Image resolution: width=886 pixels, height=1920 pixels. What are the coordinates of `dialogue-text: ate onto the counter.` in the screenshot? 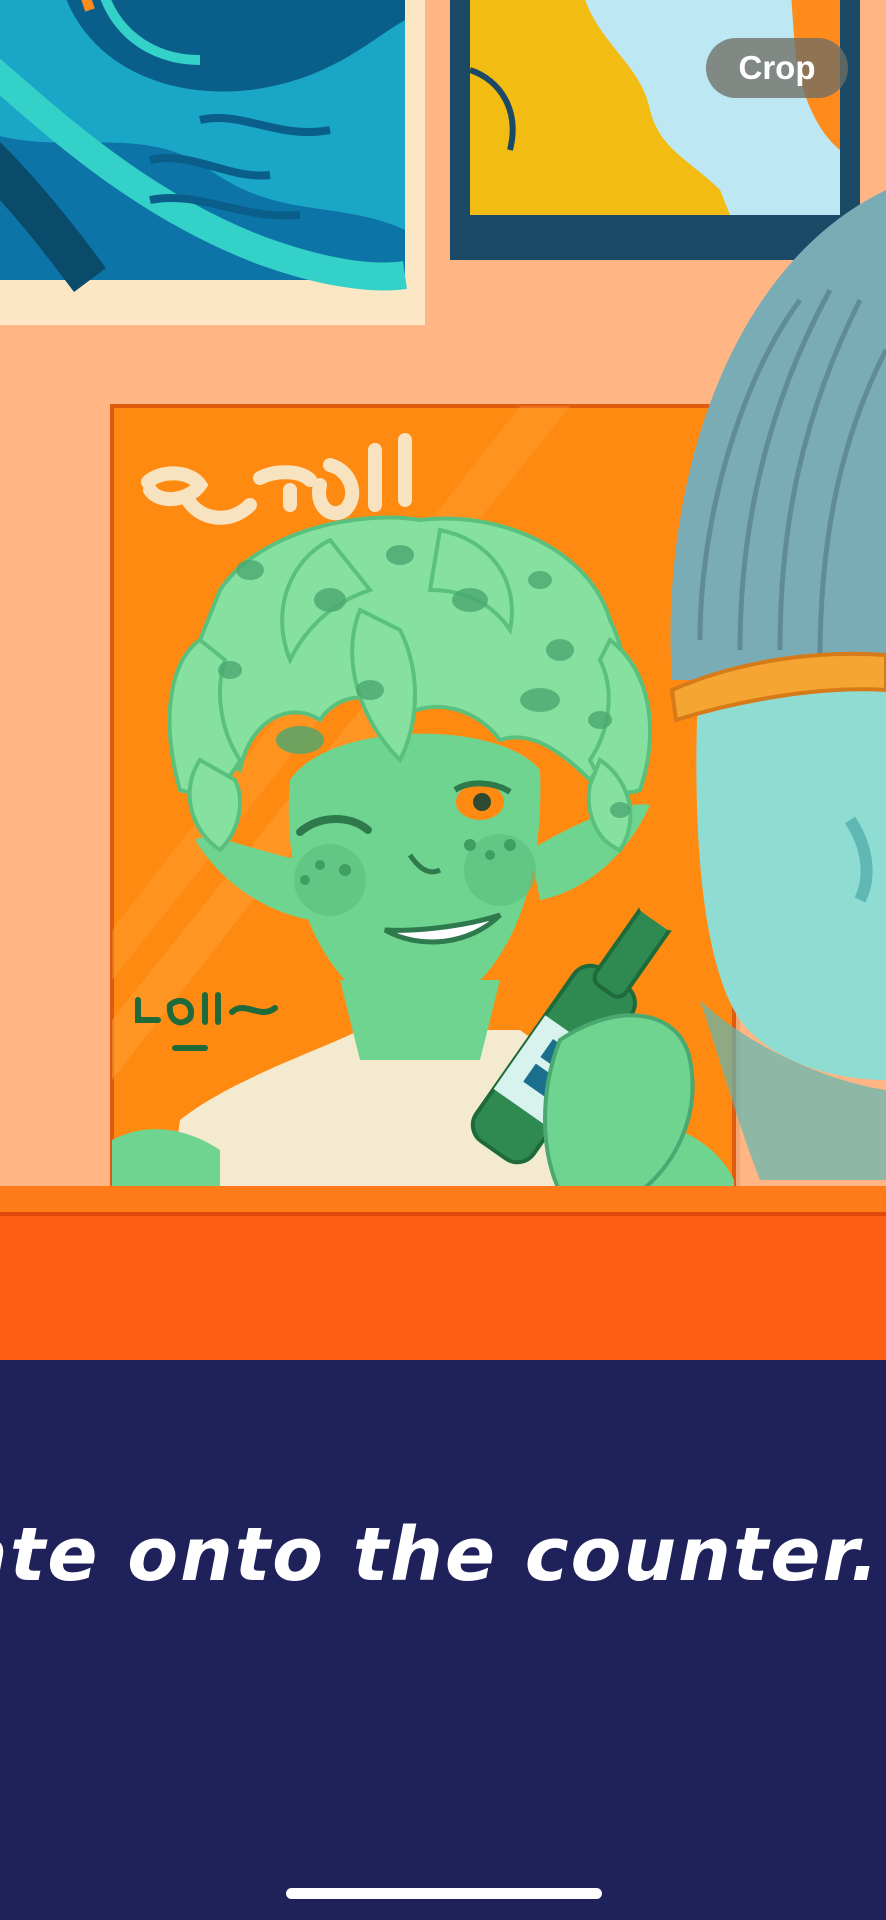 It's located at (440, 1555).